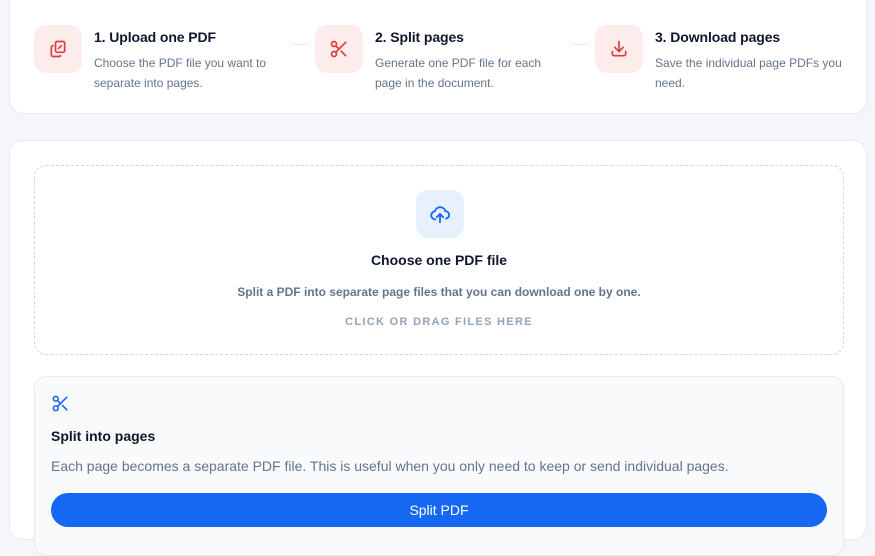 This screenshot has width=875, height=556. What do you see at coordinates (58, 49) in the screenshot?
I see `copy-icon` at bounding box center [58, 49].